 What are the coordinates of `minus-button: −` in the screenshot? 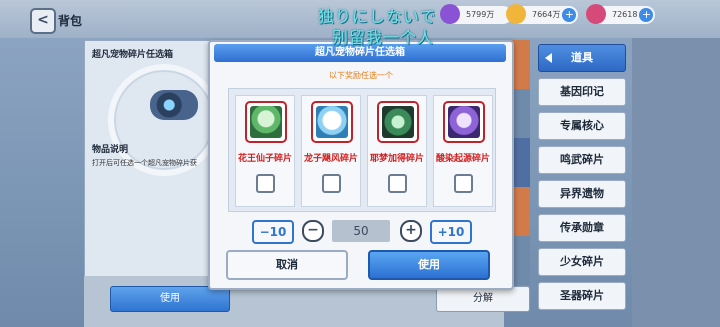 It's located at (313, 231).